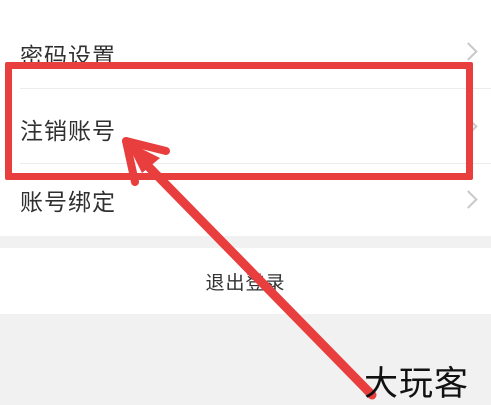  I want to click on watermark-logo: 大玩客, so click(416, 384).